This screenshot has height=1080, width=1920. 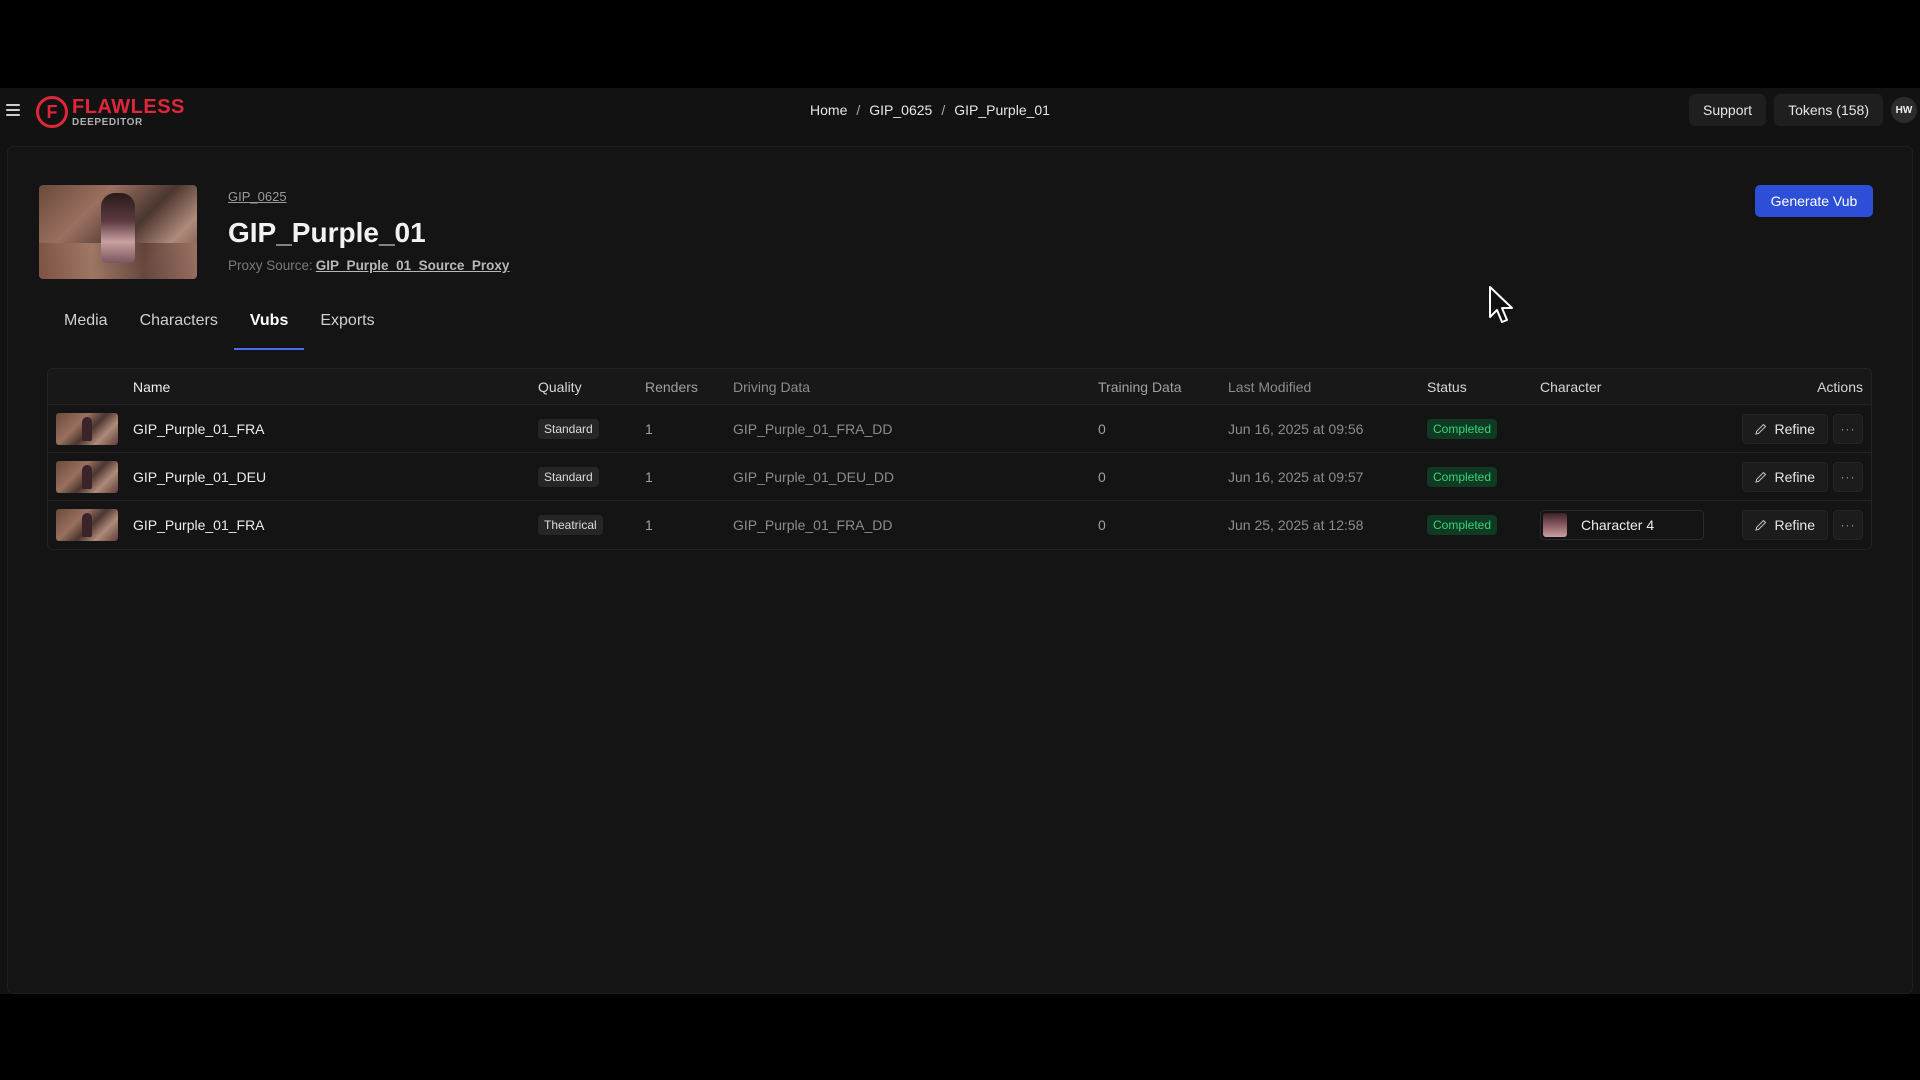 I want to click on quality-badge: Theatrical, so click(x=570, y=525).